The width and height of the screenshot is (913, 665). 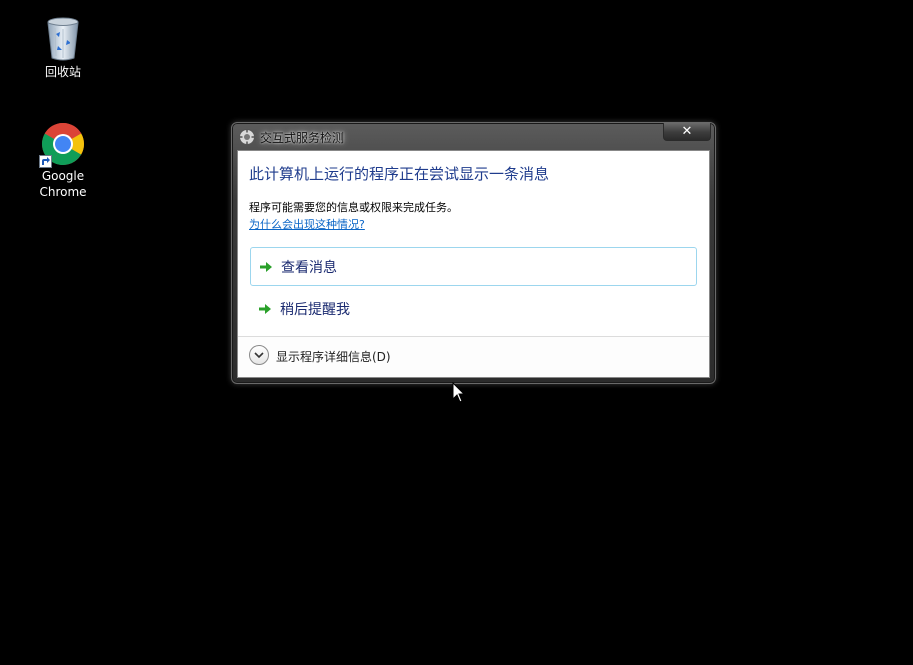 I want to click on command-link-label: 查看消息, so click(x=309, y=267).